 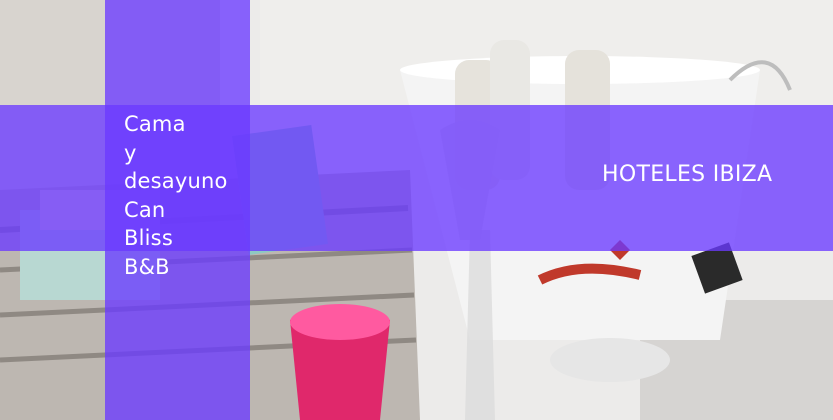 I want to click on category-label: HOTELES IBIZA, so click(x=687, y=174).